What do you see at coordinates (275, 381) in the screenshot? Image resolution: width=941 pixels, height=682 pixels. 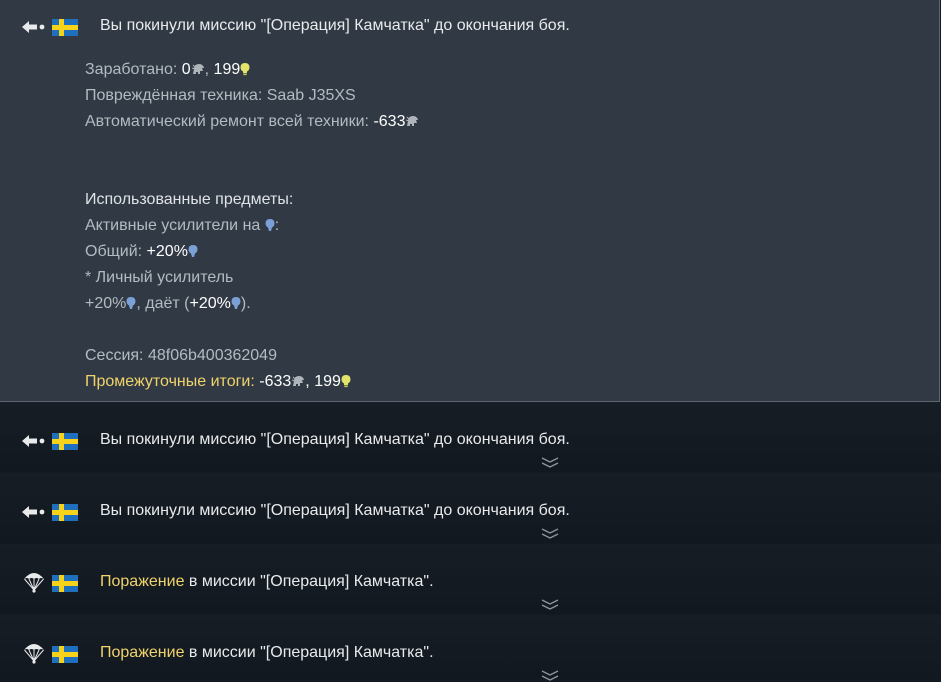 I see `subtotal-silver: -633` at bounding box center [275, 381].